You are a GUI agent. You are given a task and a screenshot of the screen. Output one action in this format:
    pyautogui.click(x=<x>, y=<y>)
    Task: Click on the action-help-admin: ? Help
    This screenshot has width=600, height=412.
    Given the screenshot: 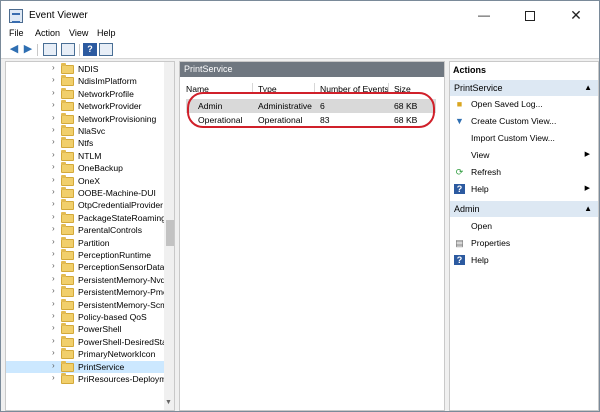 What is the action you would take?
    pyautogui.click(x=524, y=260)
    